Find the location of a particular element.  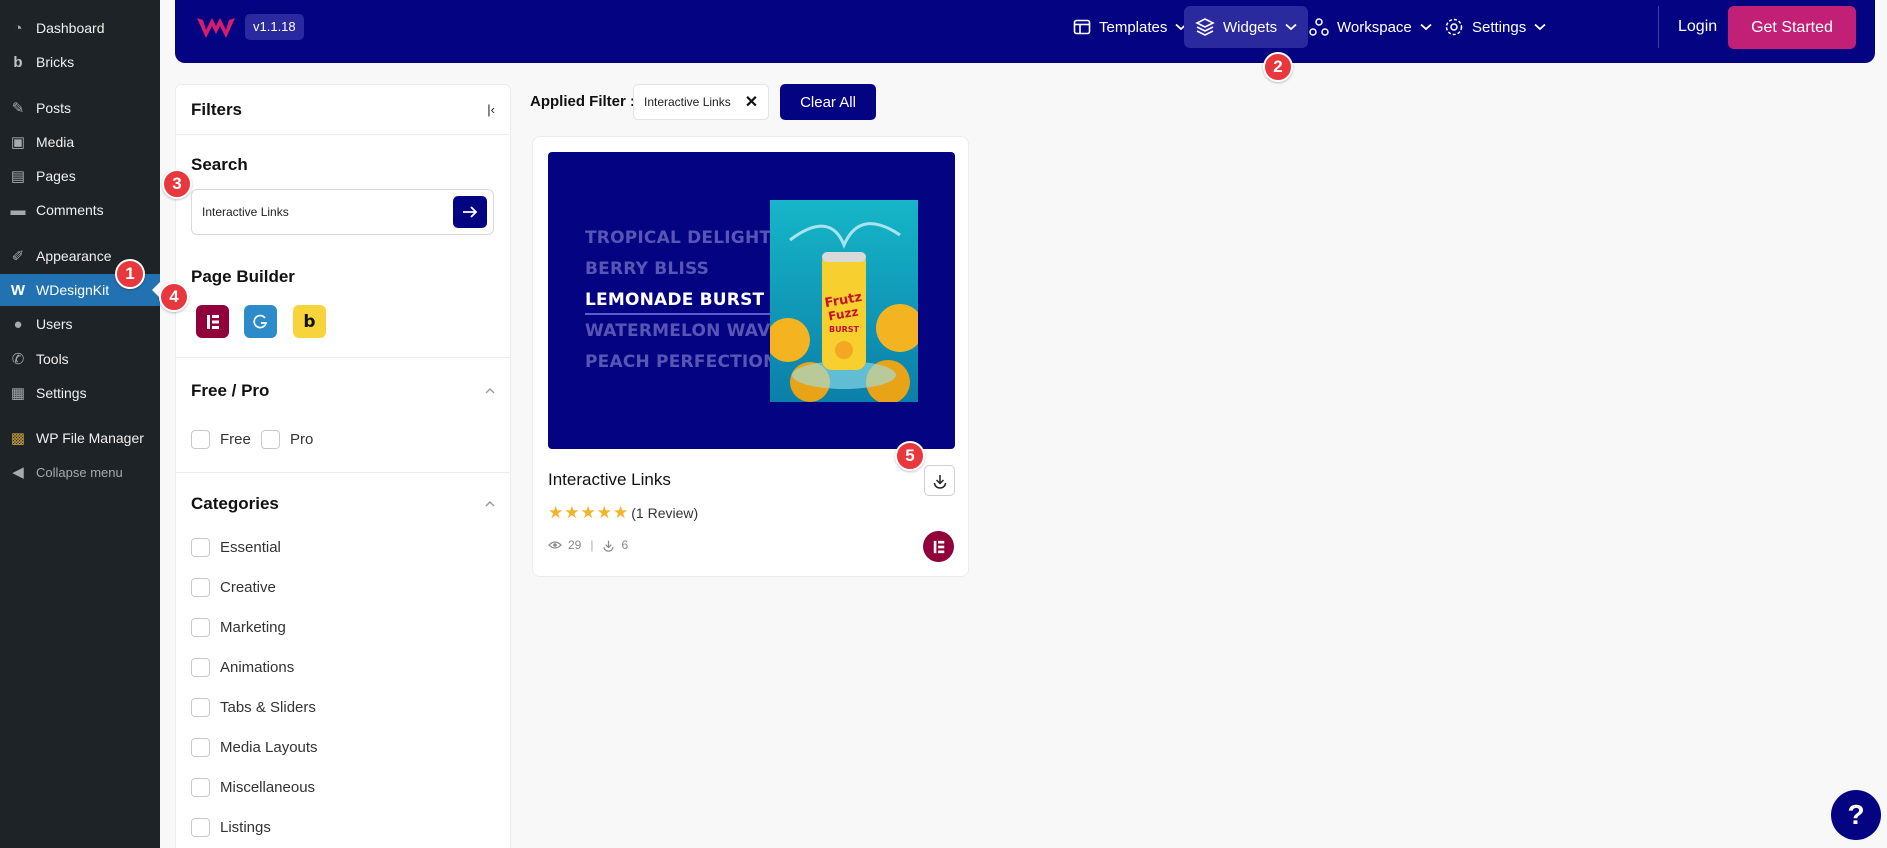

nav-settings: Settings is located at coordinates (1495, 27).